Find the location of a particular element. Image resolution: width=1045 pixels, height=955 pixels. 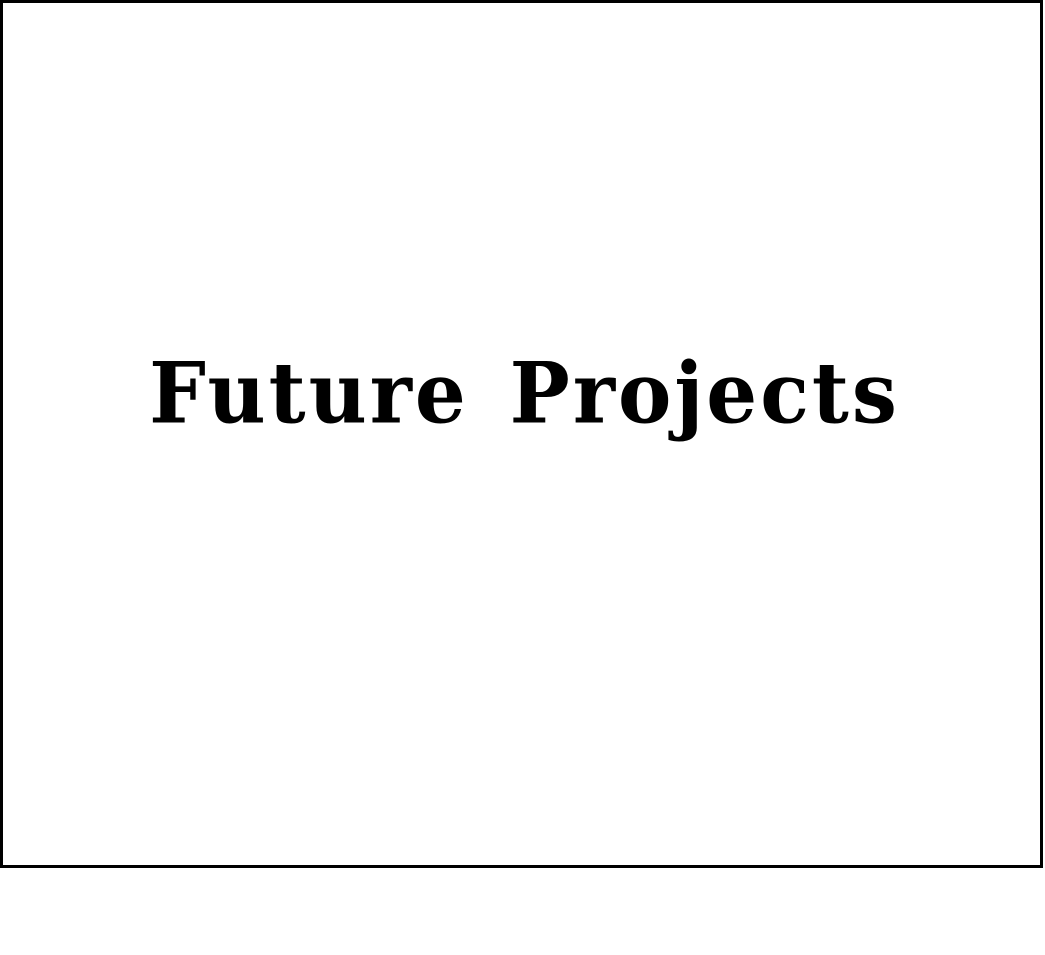

slide-title: Future Projects is located at coordinates (524, 393).